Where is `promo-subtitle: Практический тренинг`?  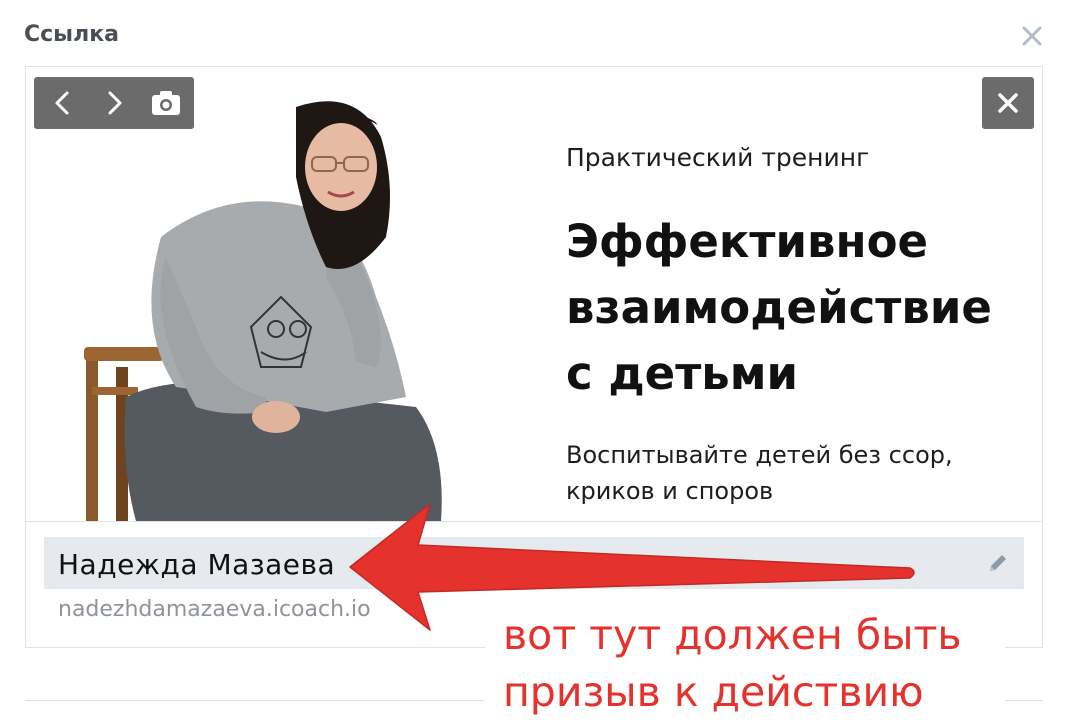
promo-subtitle: Практический тренинг is located at coordinates (718, 157).